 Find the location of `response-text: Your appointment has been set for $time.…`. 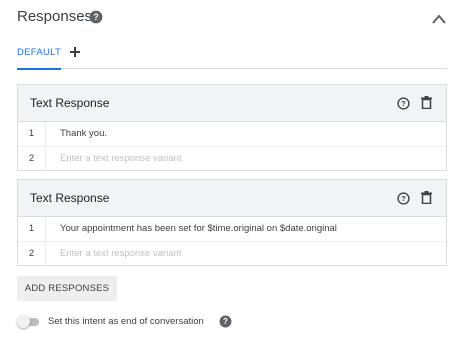

response-text: Your appointment has been set for $time.… is located at coordinates (198, 229).